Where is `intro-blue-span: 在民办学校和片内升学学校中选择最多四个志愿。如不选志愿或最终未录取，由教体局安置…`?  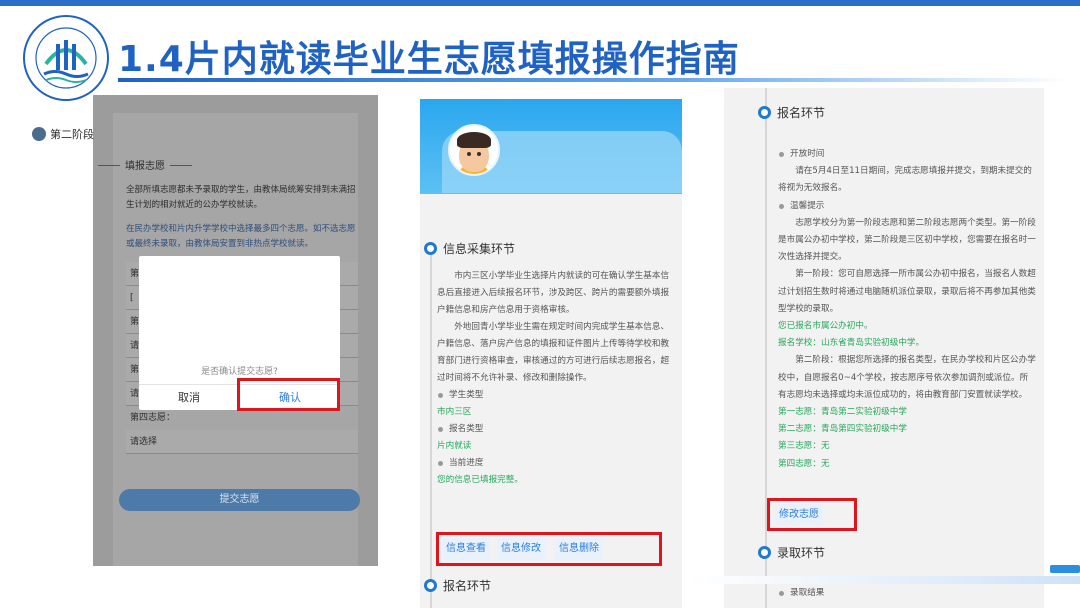
intro-blue-span: 在民办学校和片内升学学校中选择最多四个志愿。如不选志愿或最终未录取，由教体局安置… is located at coordinates (241, 236).